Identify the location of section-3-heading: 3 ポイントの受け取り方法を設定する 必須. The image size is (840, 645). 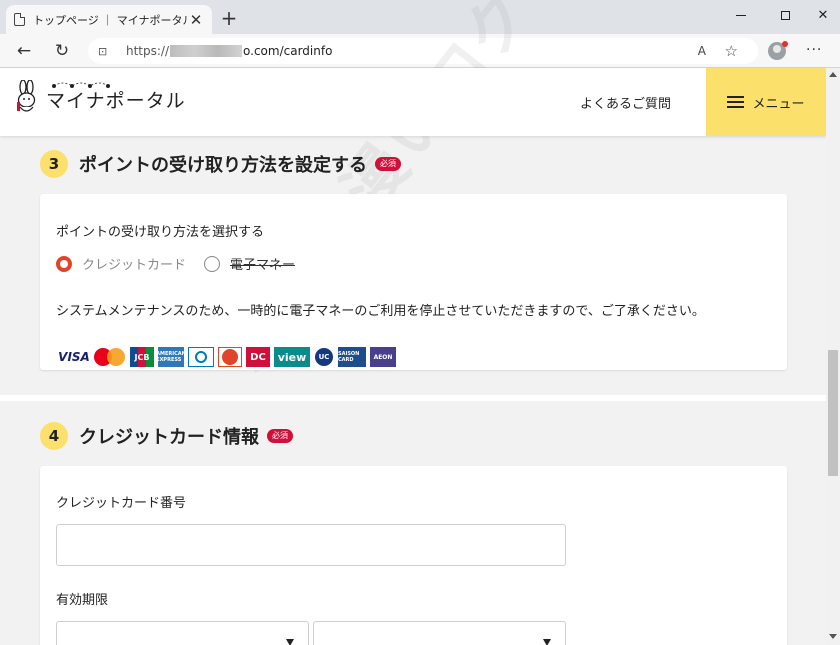
(220, 164).